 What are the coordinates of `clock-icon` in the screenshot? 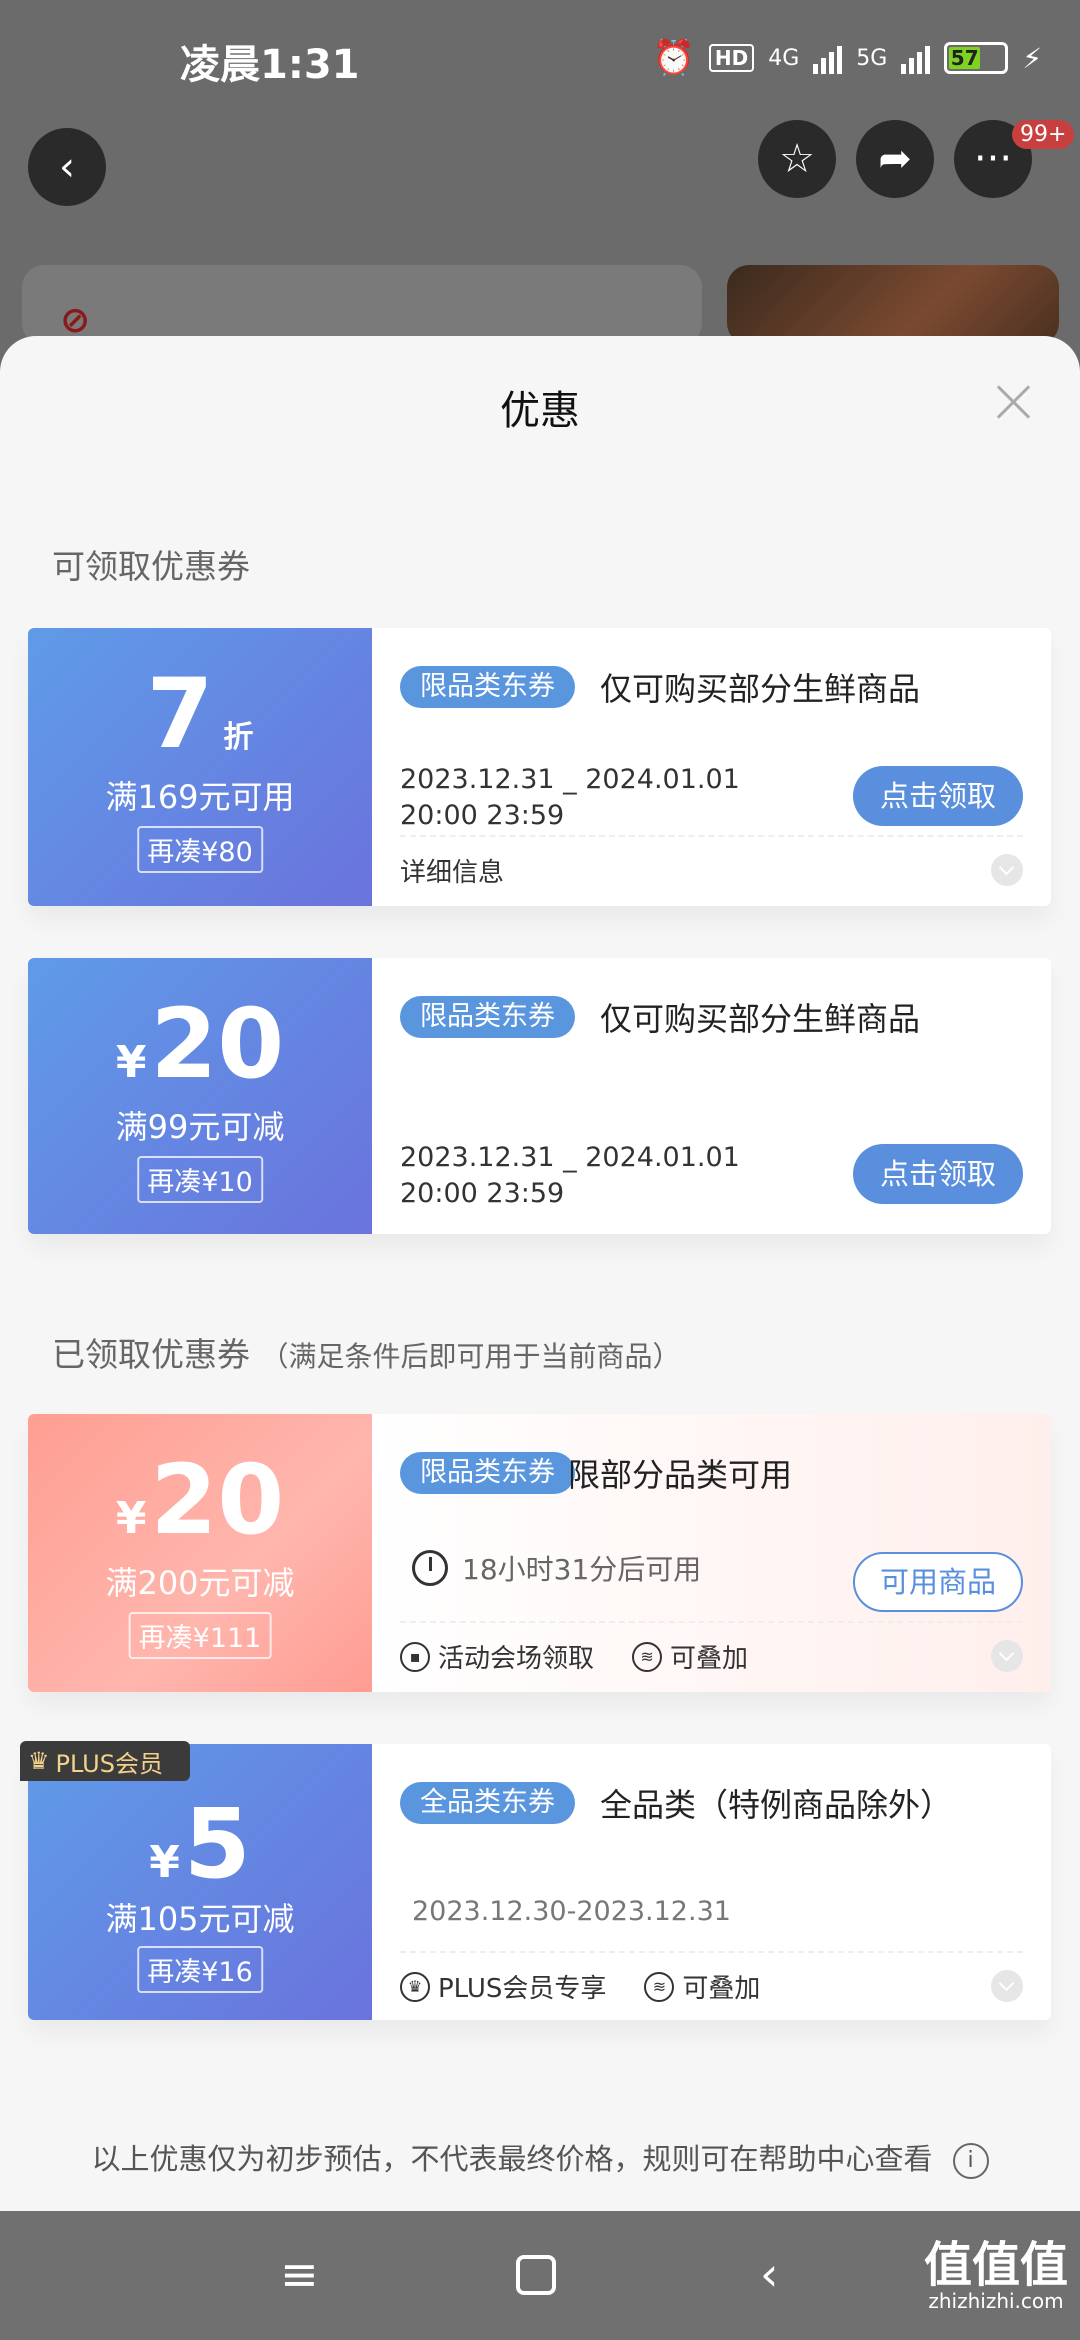 It's located at (430, 1568).